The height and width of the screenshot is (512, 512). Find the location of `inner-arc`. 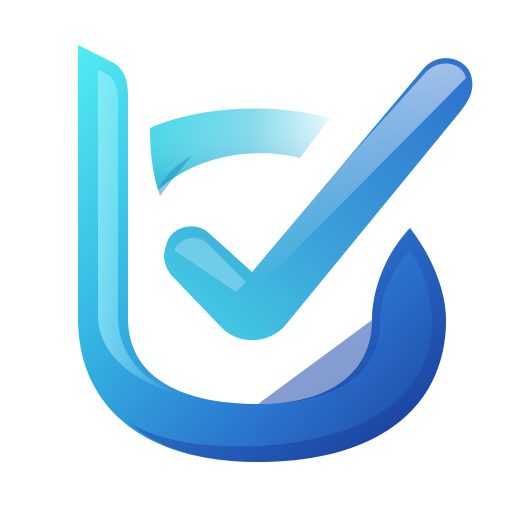

inner-arc is located at coordinates (240, 152).